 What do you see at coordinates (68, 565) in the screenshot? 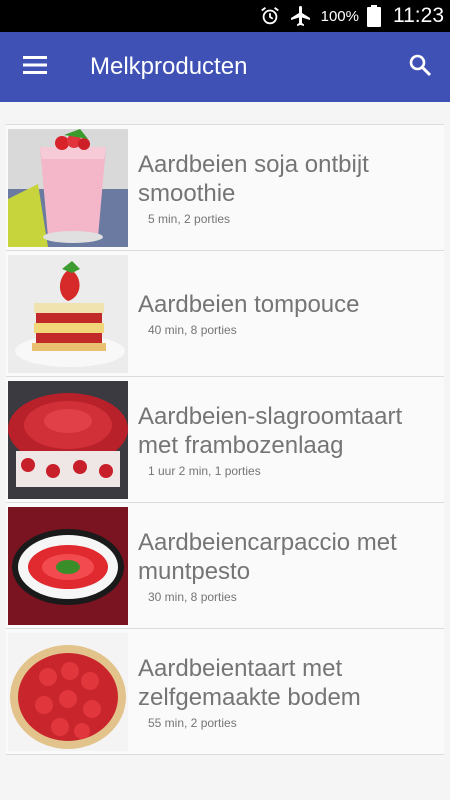
I see `strawberry-carpaccio-plate-image` at bounding box center [68, 565].